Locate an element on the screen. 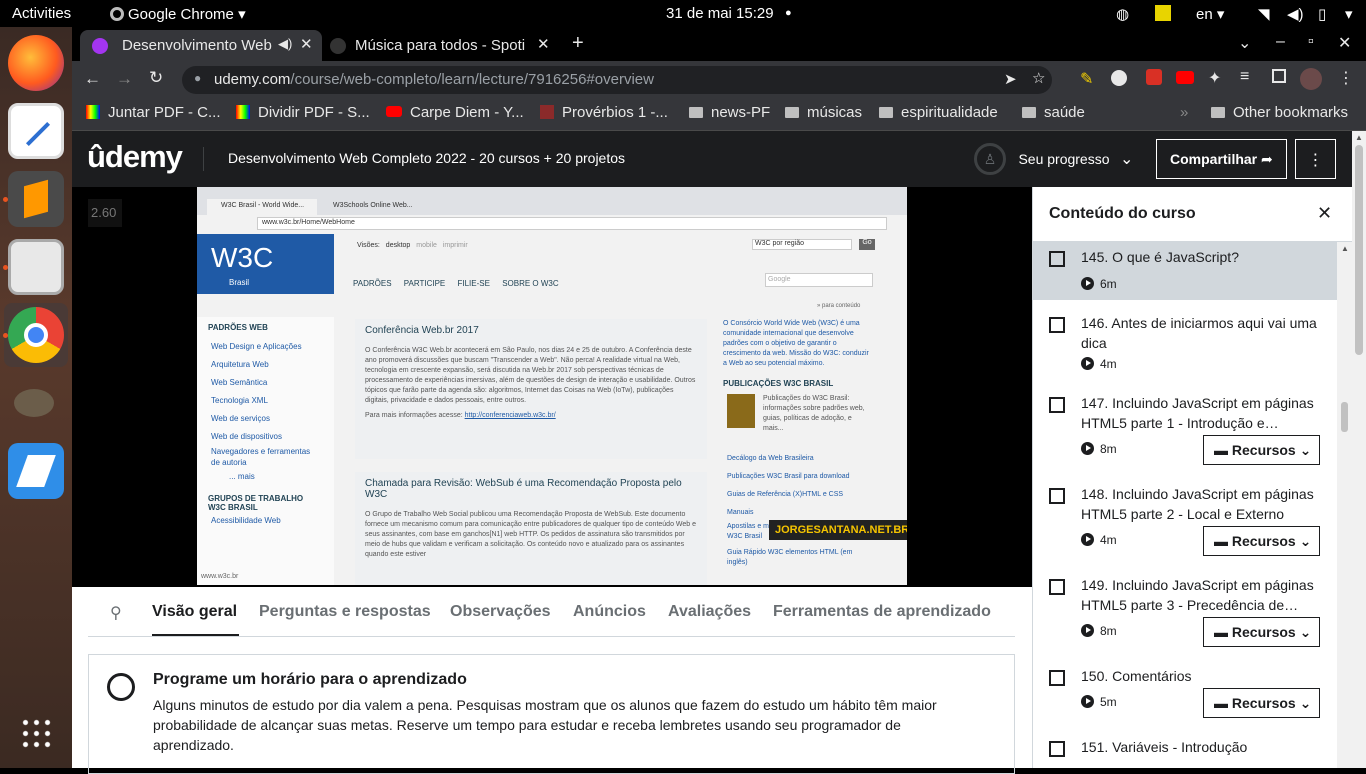 This screenshot has height=774, width=1366. network-app-icon: ◍ is located at coordinates (1122, 14).